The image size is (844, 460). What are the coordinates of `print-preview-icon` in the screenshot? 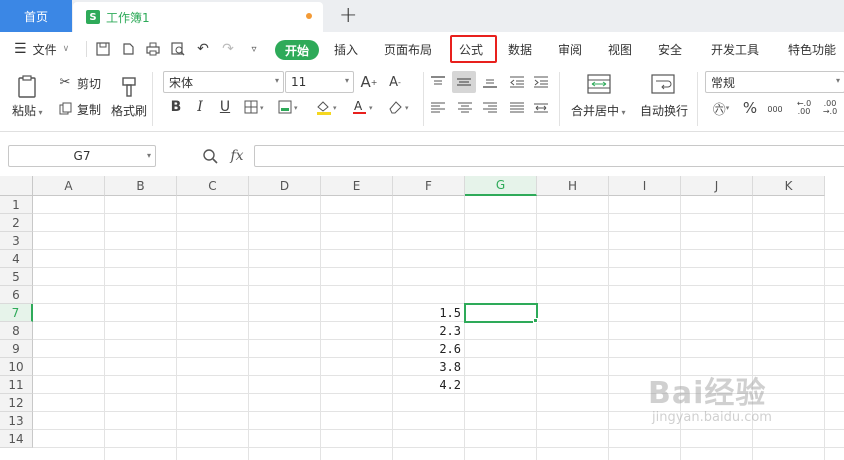 It's located at (178, 49).